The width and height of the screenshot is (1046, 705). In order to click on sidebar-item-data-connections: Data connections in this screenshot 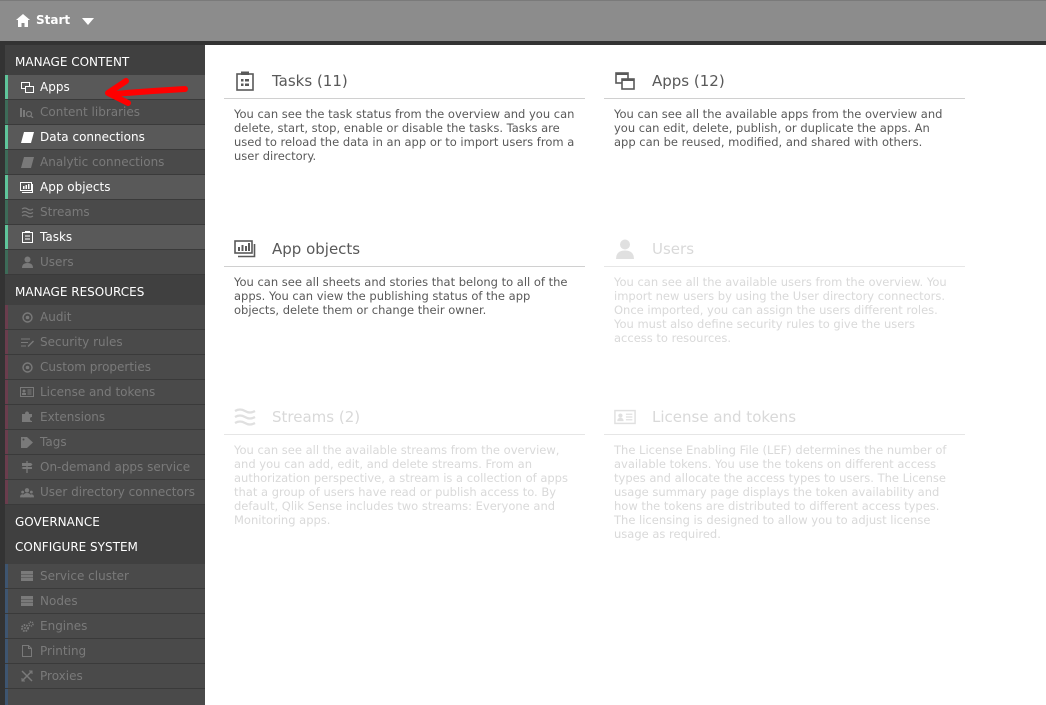, I will do `click(105, 137)`.